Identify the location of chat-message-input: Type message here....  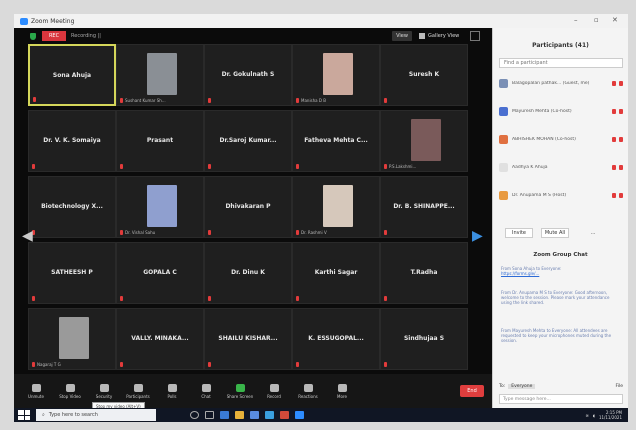
(561, 399).